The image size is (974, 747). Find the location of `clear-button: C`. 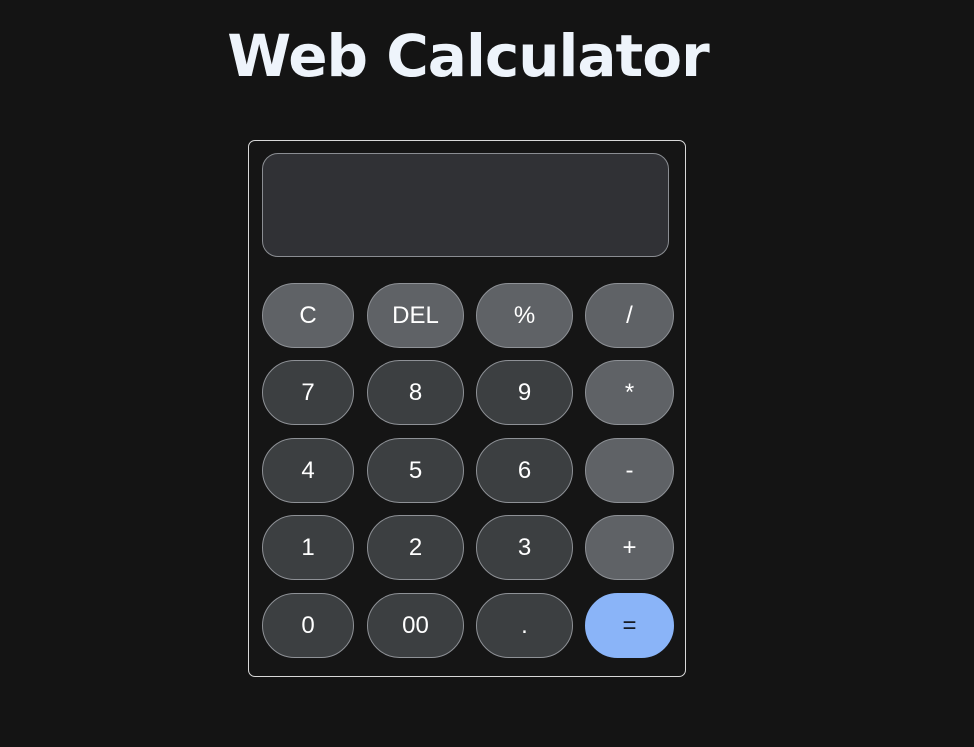

clear-button: C is located at coordinates (308, 315).